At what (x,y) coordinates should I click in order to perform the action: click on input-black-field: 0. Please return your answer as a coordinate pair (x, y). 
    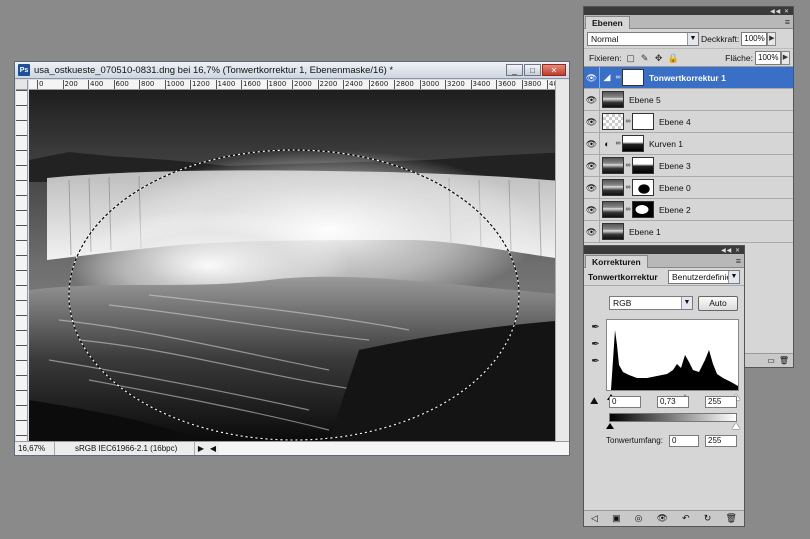
    Looking at the image, I should click on (625, 402).